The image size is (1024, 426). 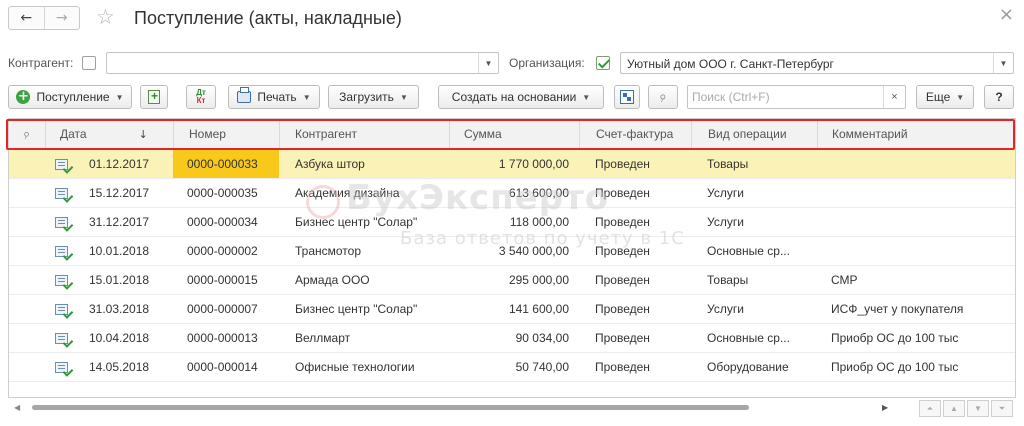 I want to click on cell-counterparty: Академия дизайна, so click(x=364, y=193).